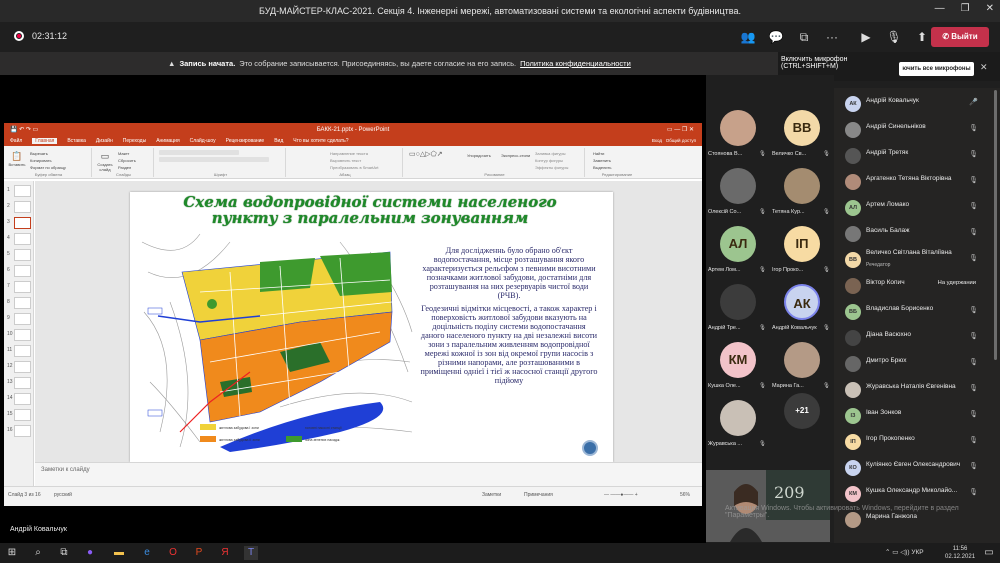 Image resolution: width=1000 pixels, height=563 pixels. What do you see at coordinates (147, 553) in the screenshot?
I see `edge-icon: e` at bounding box center [147, 553].